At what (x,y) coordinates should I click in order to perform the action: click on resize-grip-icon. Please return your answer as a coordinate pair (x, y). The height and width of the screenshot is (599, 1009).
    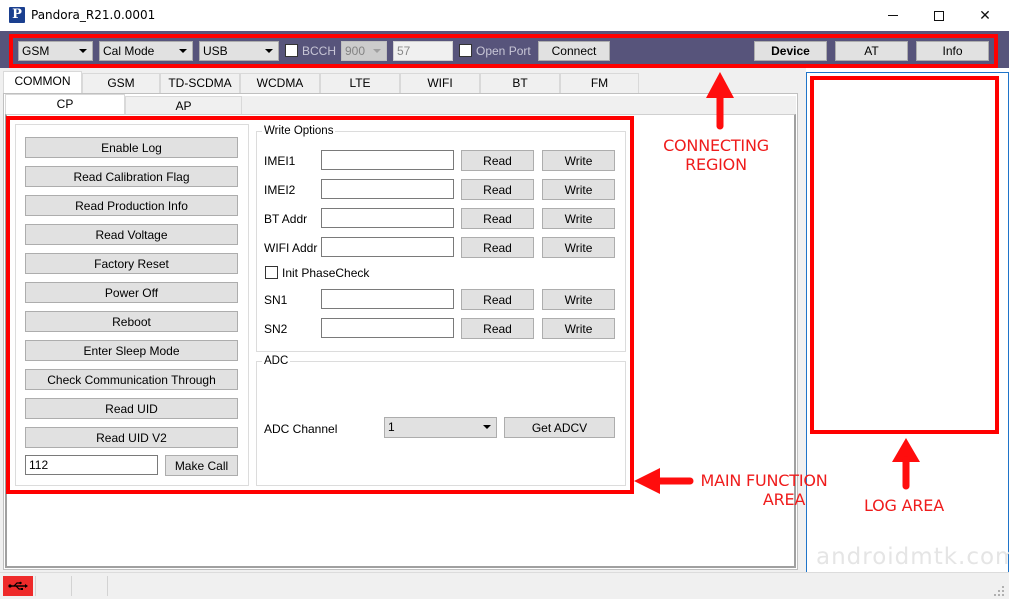
    Looking at the image, I should click on (999, 590).